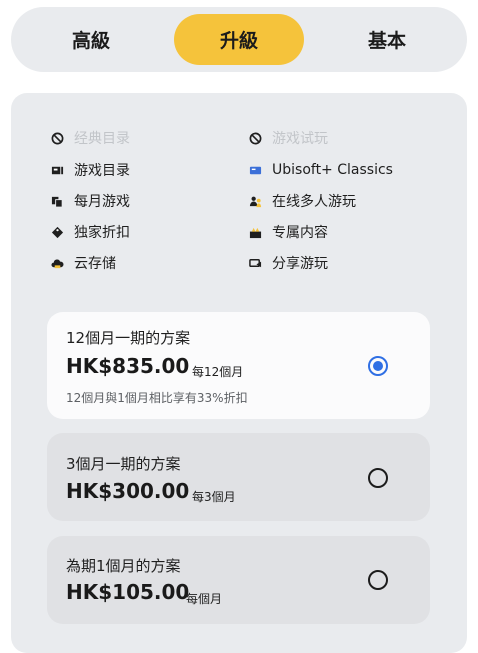 This screenshot has height=653, width=478. I want to click on exclusive-content-icon, so click(255, 232).